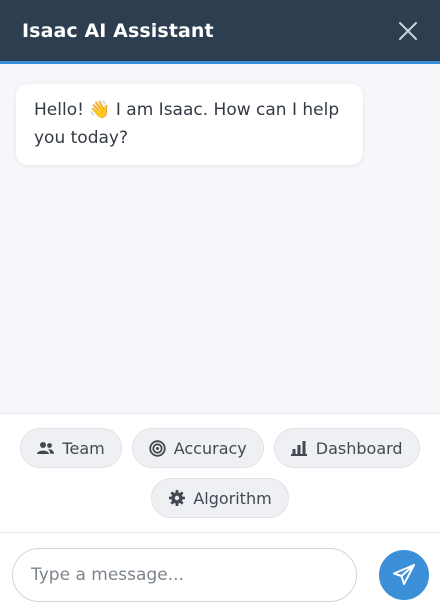  What do you see at coordinates (83, 448) in the screenshot?
I see `quick-reply-label: Team` at bounding box center [83, 448].